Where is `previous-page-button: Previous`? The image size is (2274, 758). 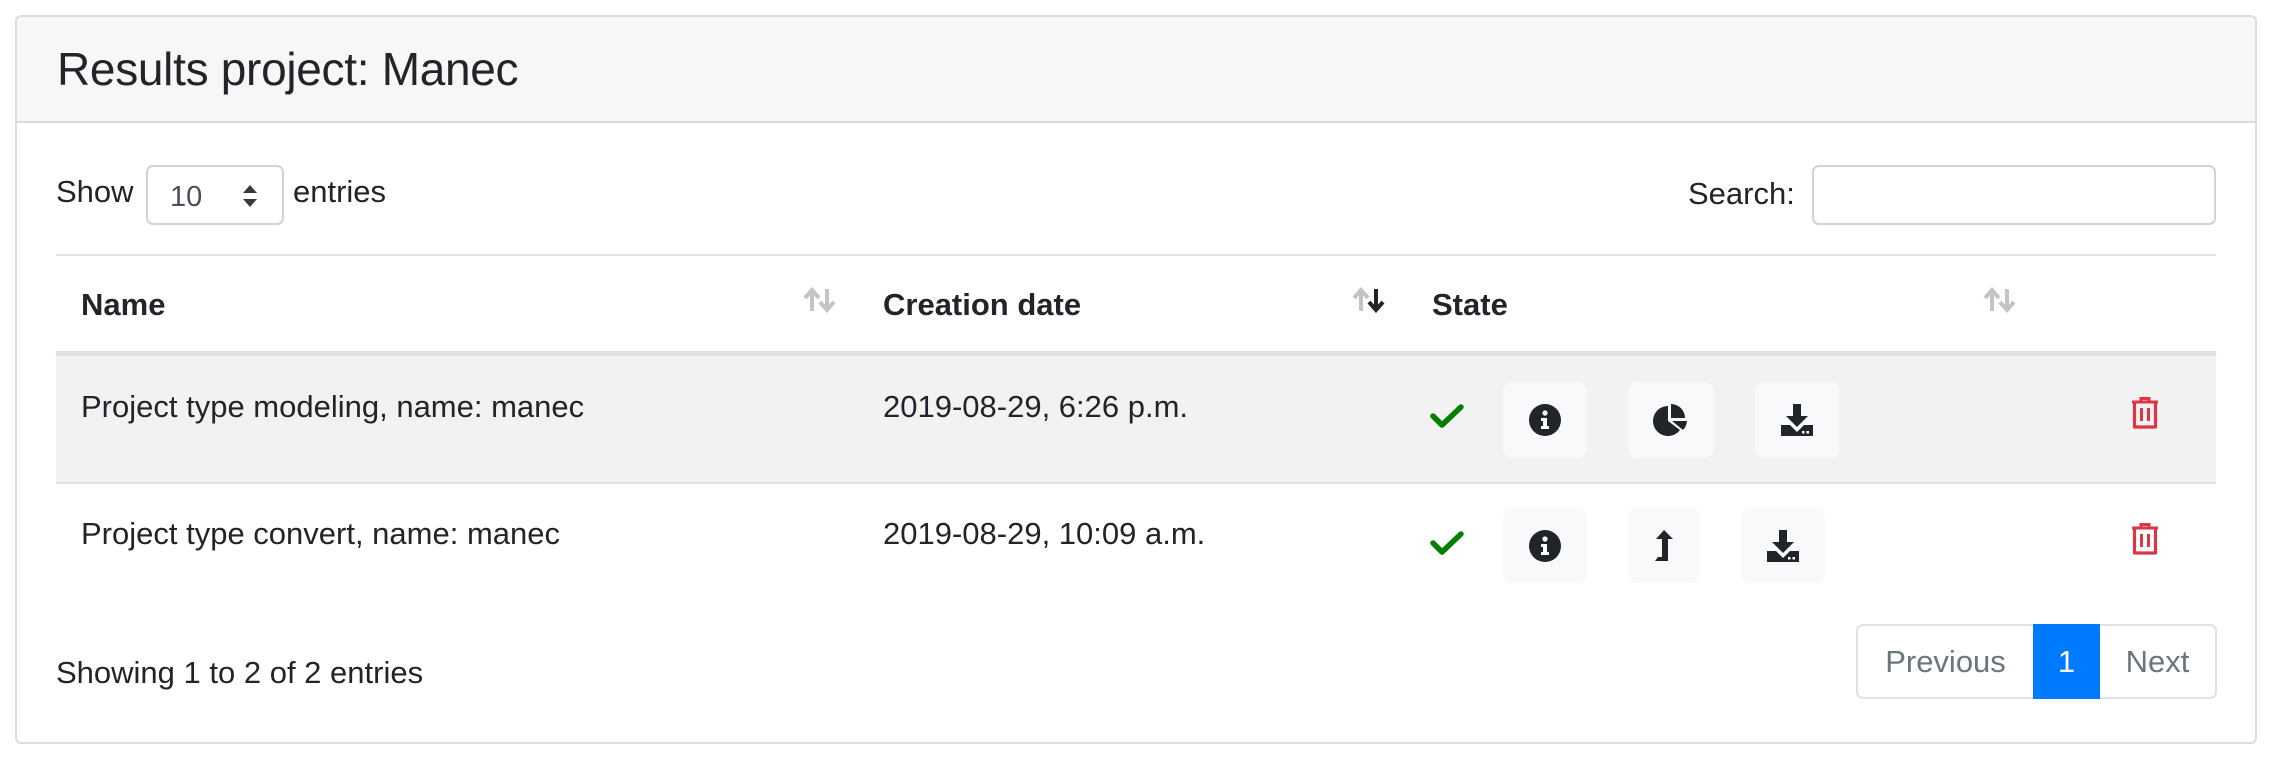 previous-page-button: Previous is located at coordinates (1944, 661).